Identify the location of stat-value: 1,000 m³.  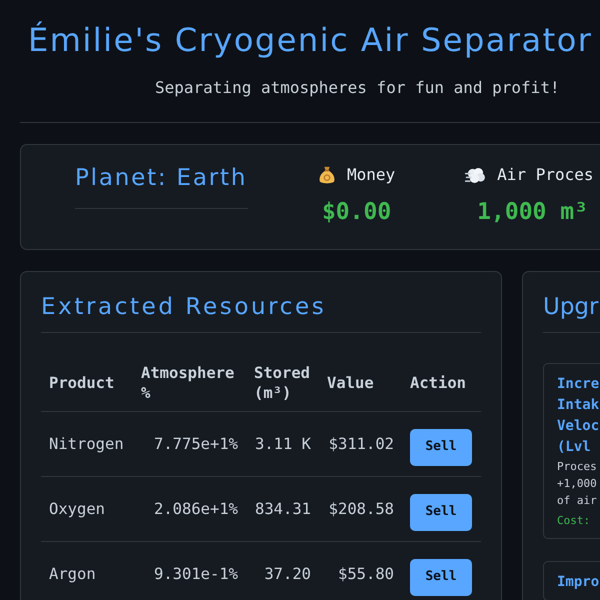
(532, 212).